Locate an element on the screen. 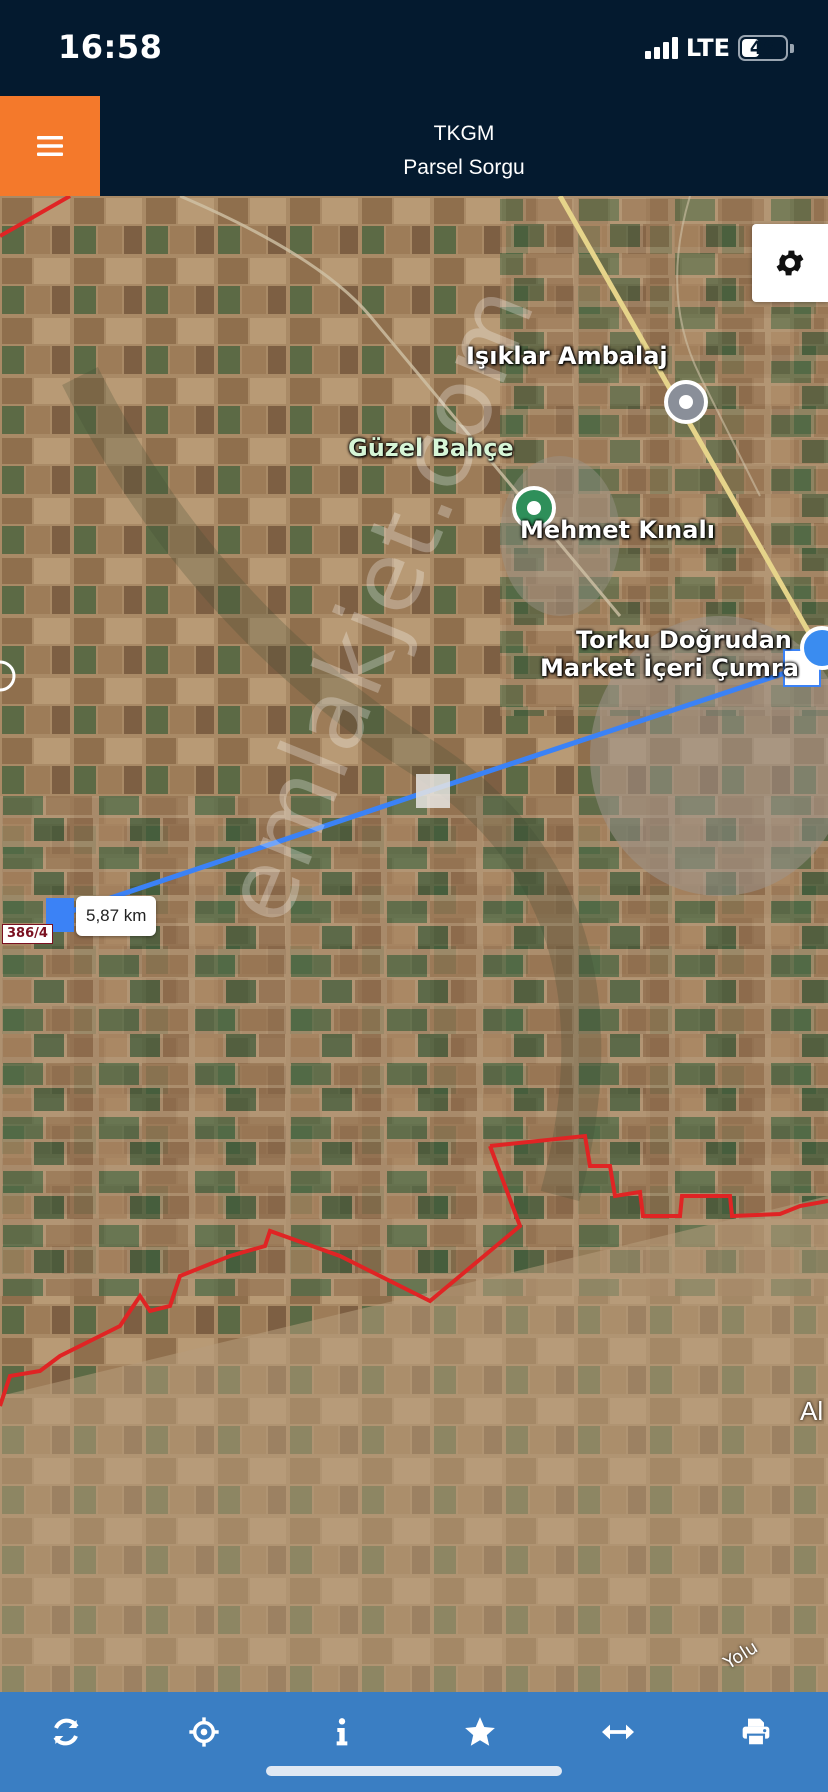 The height and width of the screenshot is (1792, 828). place-label-torku-1: Torku Doğrudan is located at coordinates (684, 640).